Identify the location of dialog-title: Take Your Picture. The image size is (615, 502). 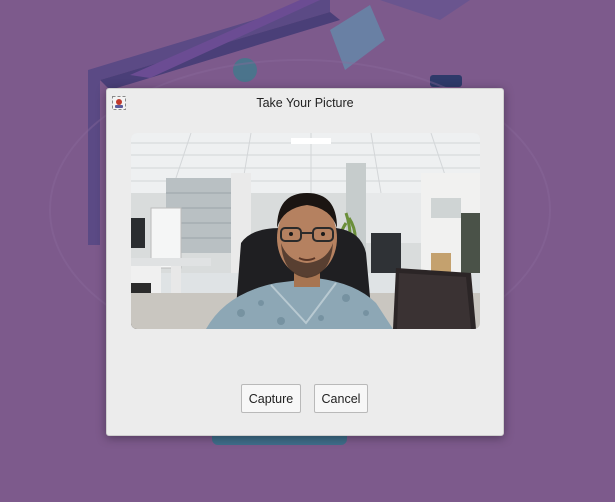
(305, 103).